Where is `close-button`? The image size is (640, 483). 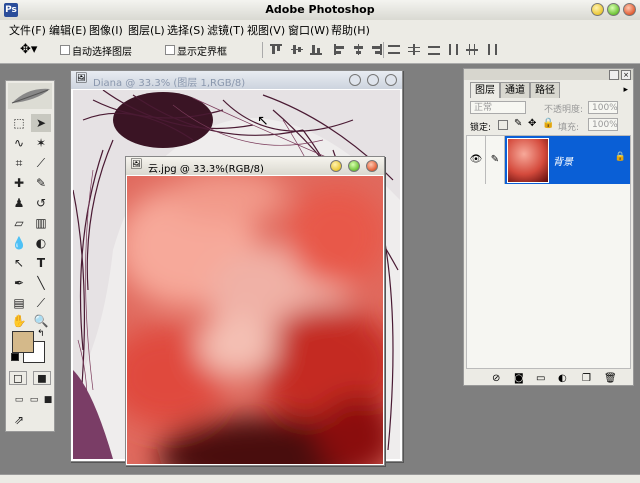
close-button is located at coordinates (629, 9).